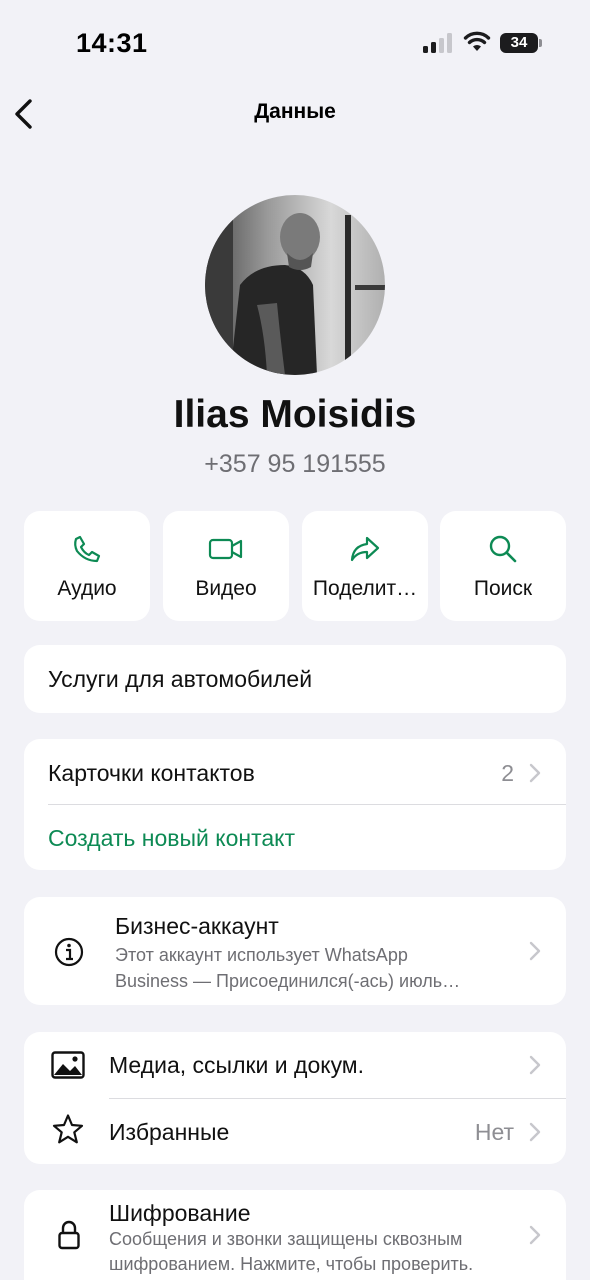  I want to click on battery-cap, so click(540, 43).